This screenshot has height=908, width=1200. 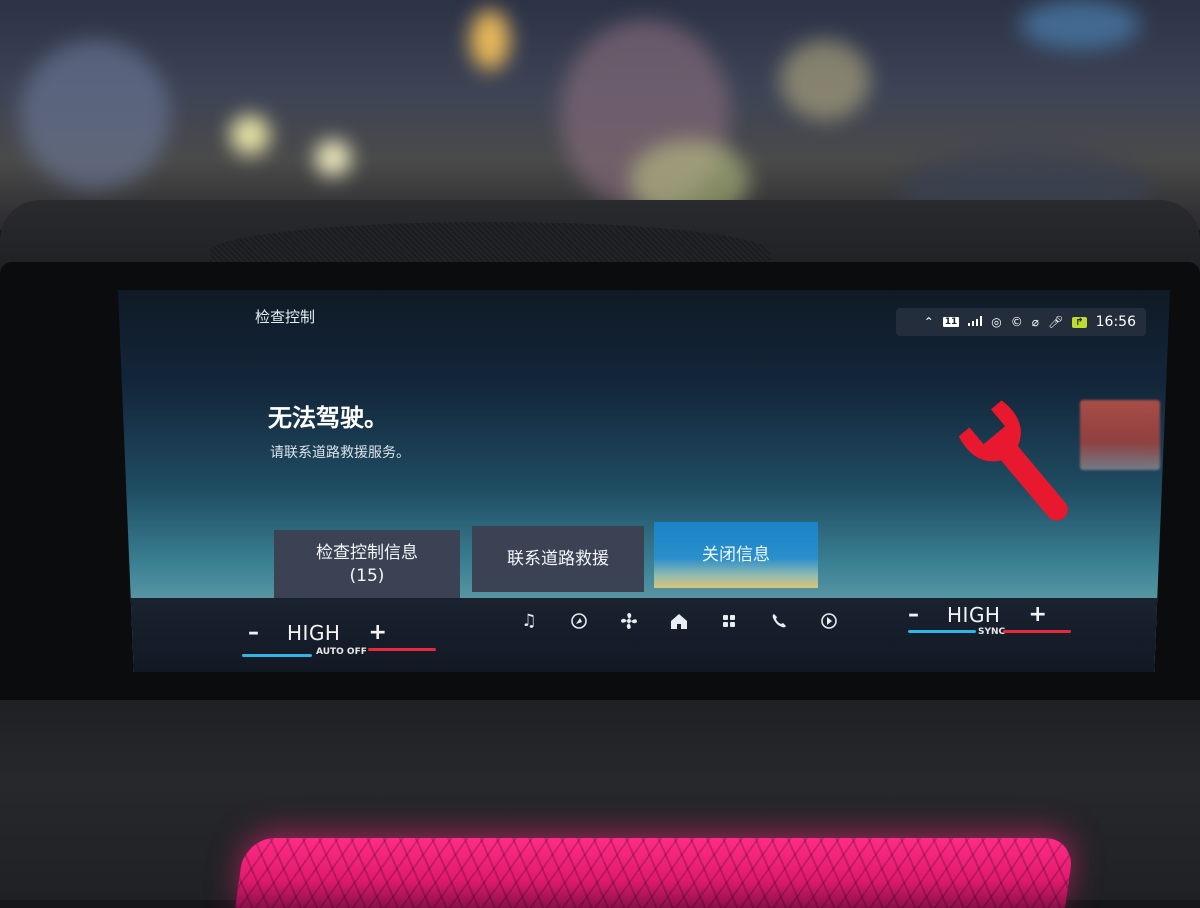 What do you see at coordinates (277, 655) in the screenshot?
I see `temp-bar-cool-left` at bounding box center [277, 655].